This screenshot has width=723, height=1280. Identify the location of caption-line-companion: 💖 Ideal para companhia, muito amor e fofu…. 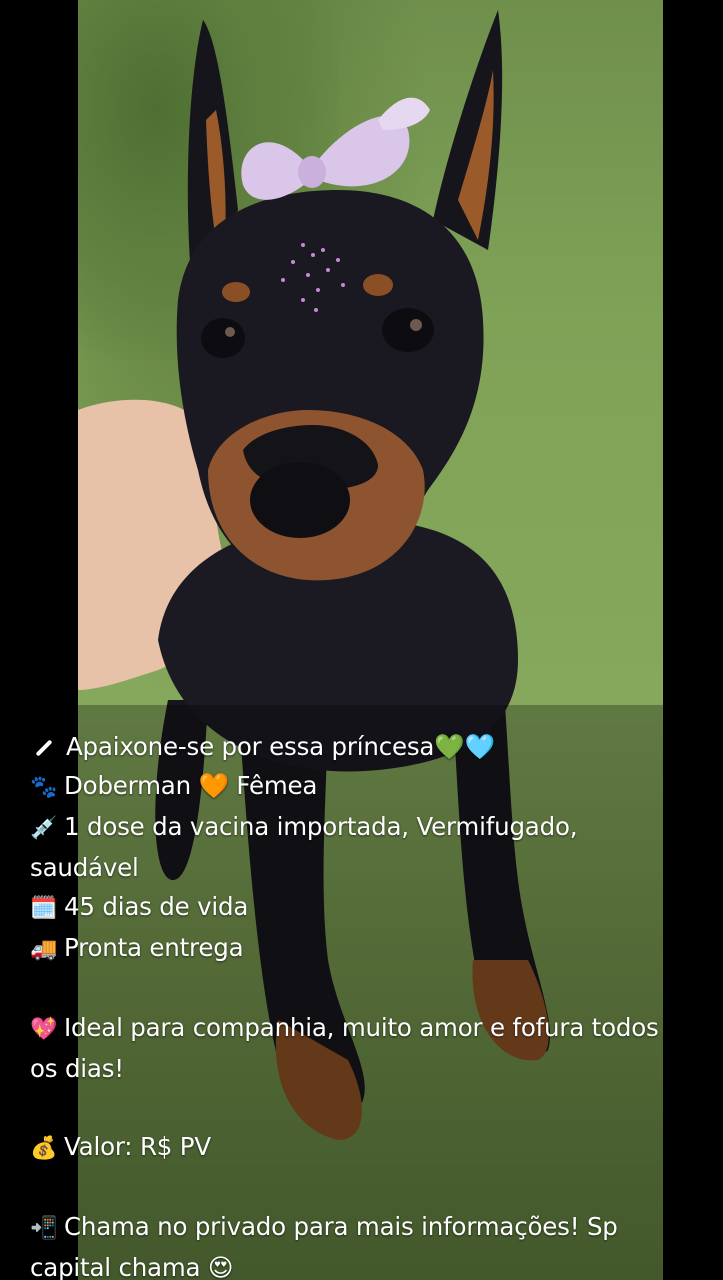
(355, 1048).